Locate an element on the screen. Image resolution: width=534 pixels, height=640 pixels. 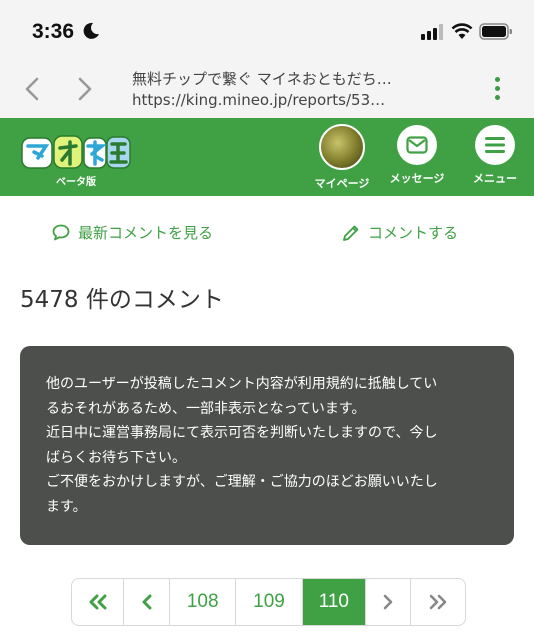
write-comment-link: コメントする is located at coordinates (400, 232).